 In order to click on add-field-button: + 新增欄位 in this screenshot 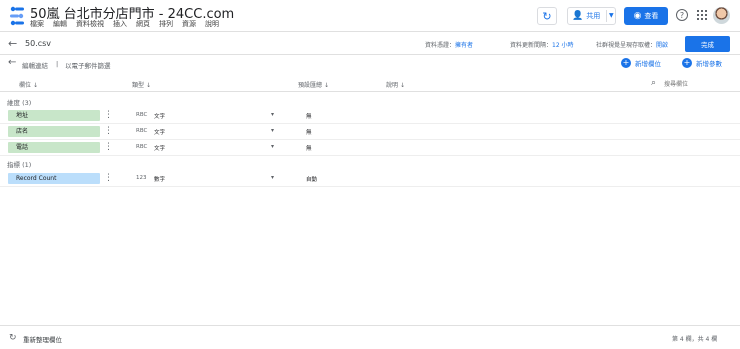, I will do `click(641, 63)`.